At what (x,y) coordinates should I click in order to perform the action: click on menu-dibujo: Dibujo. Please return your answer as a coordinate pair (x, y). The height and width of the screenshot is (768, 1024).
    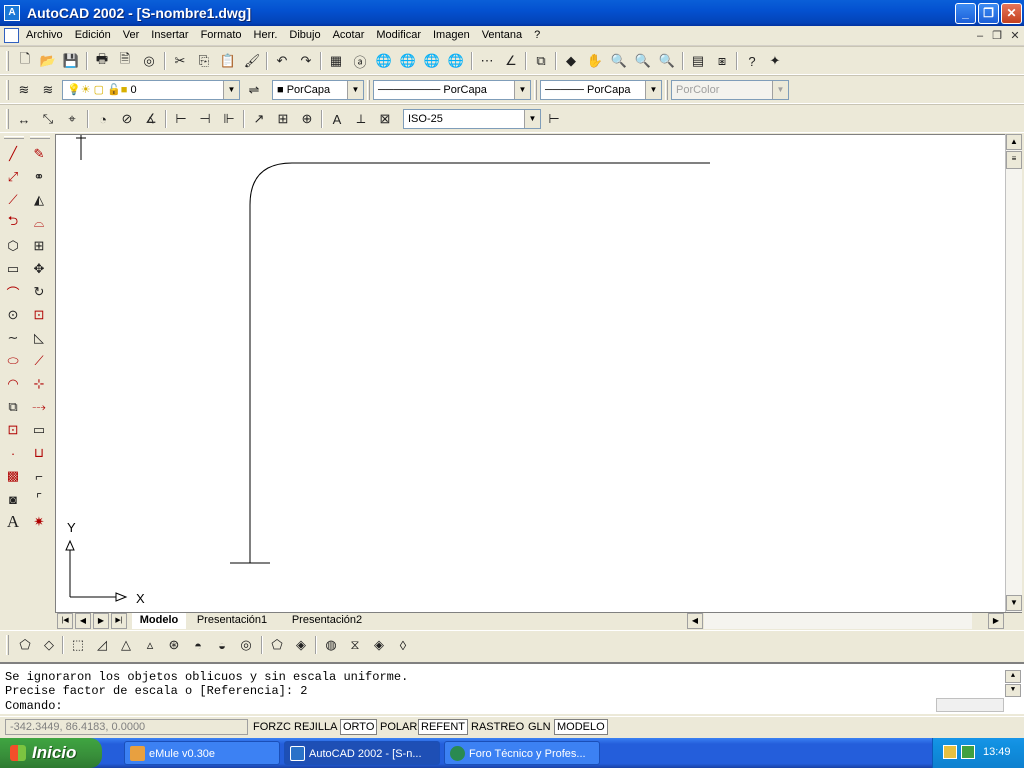
    Looking at the image, I should click on (304, 35).